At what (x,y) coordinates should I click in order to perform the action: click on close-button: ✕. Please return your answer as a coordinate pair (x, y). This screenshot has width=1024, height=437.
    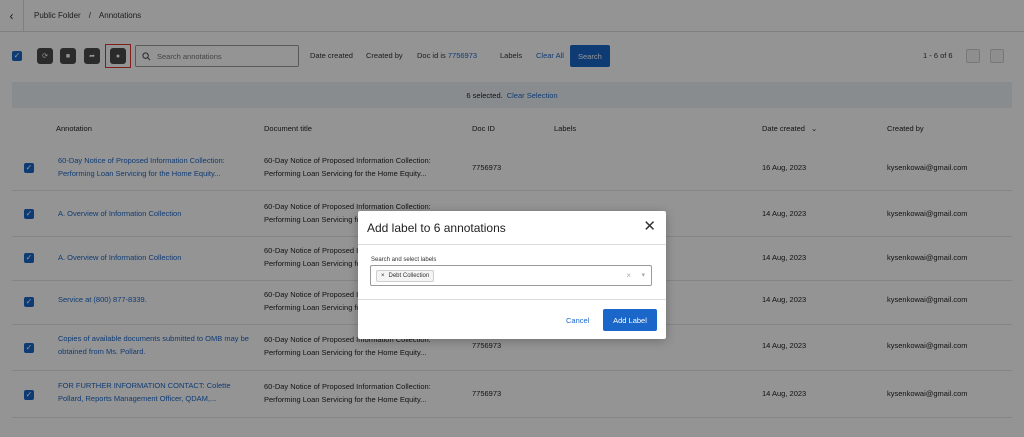
    Looking at the image, I should click on (649, 226).